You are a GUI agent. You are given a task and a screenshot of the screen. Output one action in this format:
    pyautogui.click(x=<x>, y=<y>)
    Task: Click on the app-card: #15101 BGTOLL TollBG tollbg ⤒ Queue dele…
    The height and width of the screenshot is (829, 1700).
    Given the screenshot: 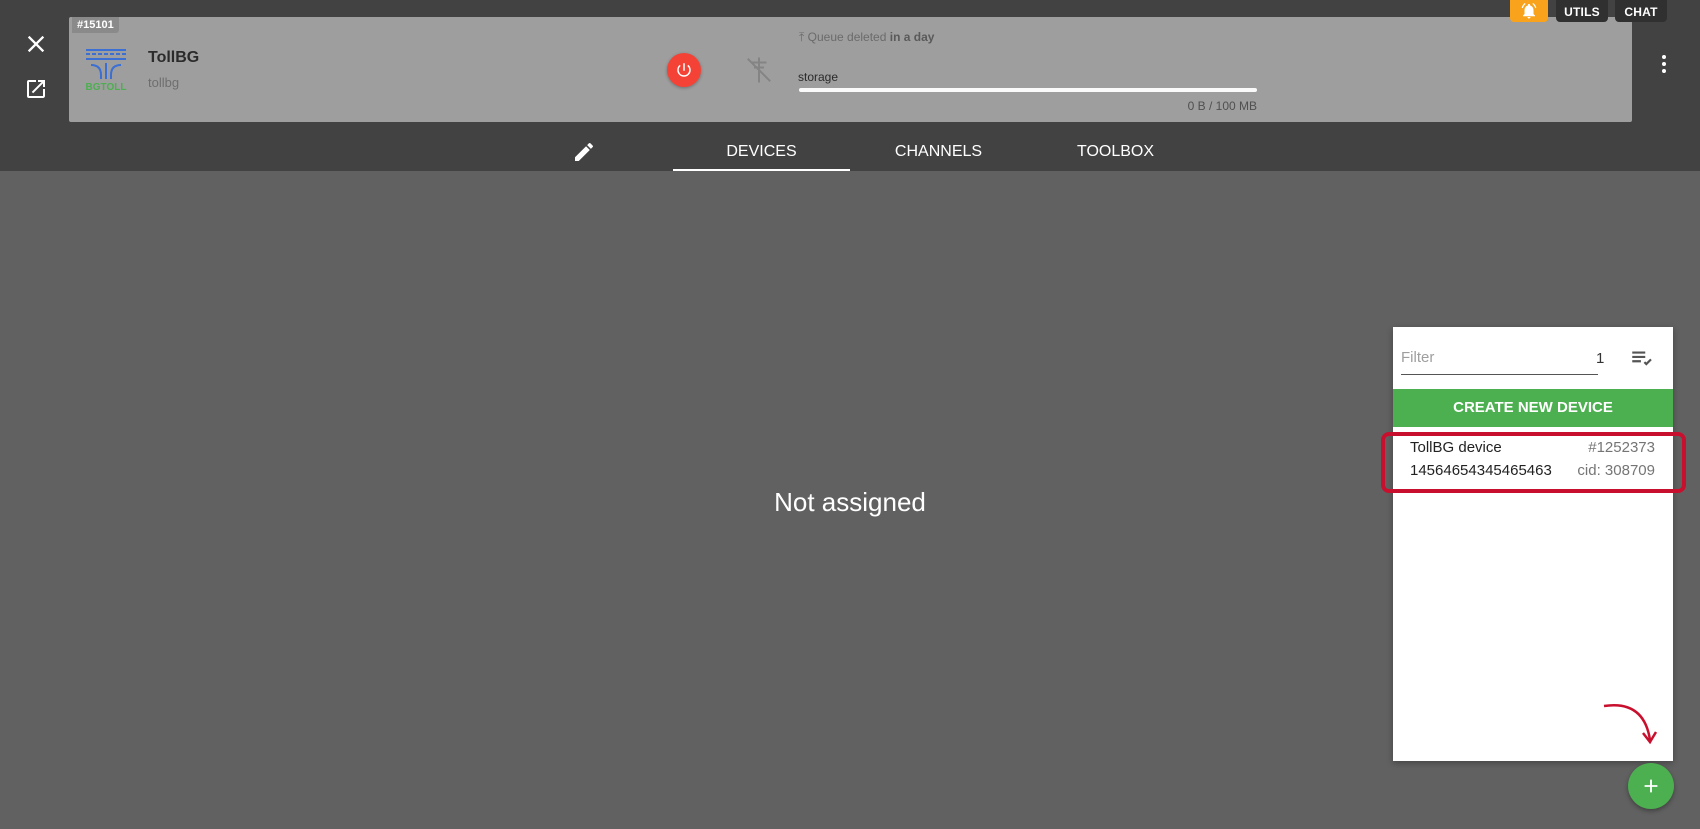 What is the action you would take?
    pyautogui.click(x=850, y=69)
    